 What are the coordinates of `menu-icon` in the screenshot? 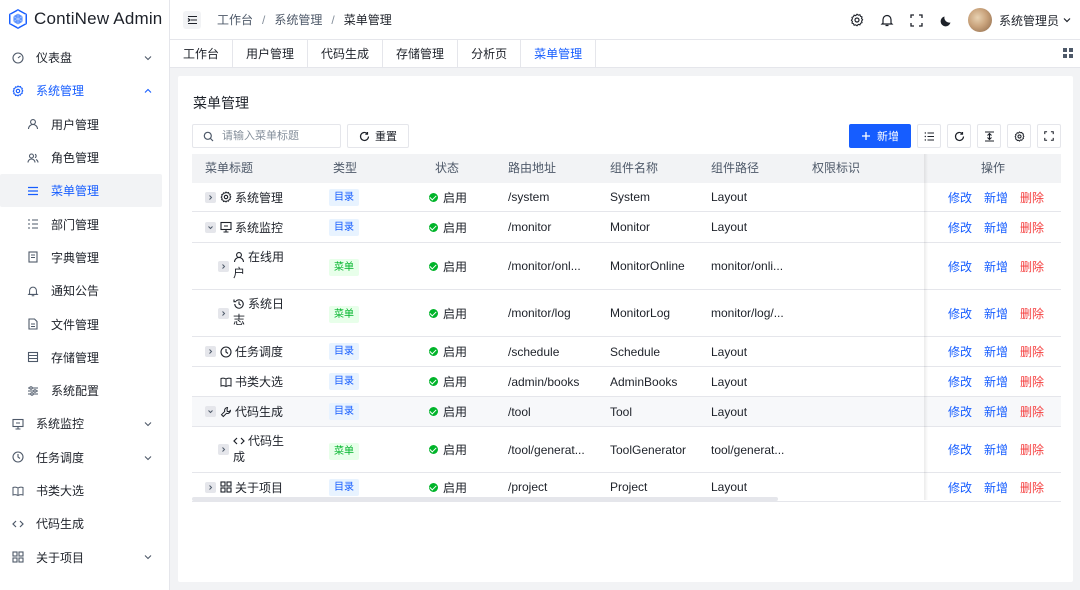 It's located at (33, 191).